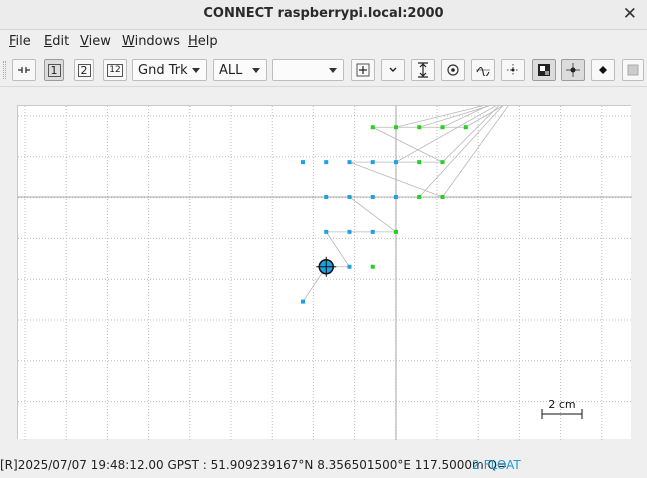 The image size is (647, 478). I want to click on show-map-button, so click(544, 70).